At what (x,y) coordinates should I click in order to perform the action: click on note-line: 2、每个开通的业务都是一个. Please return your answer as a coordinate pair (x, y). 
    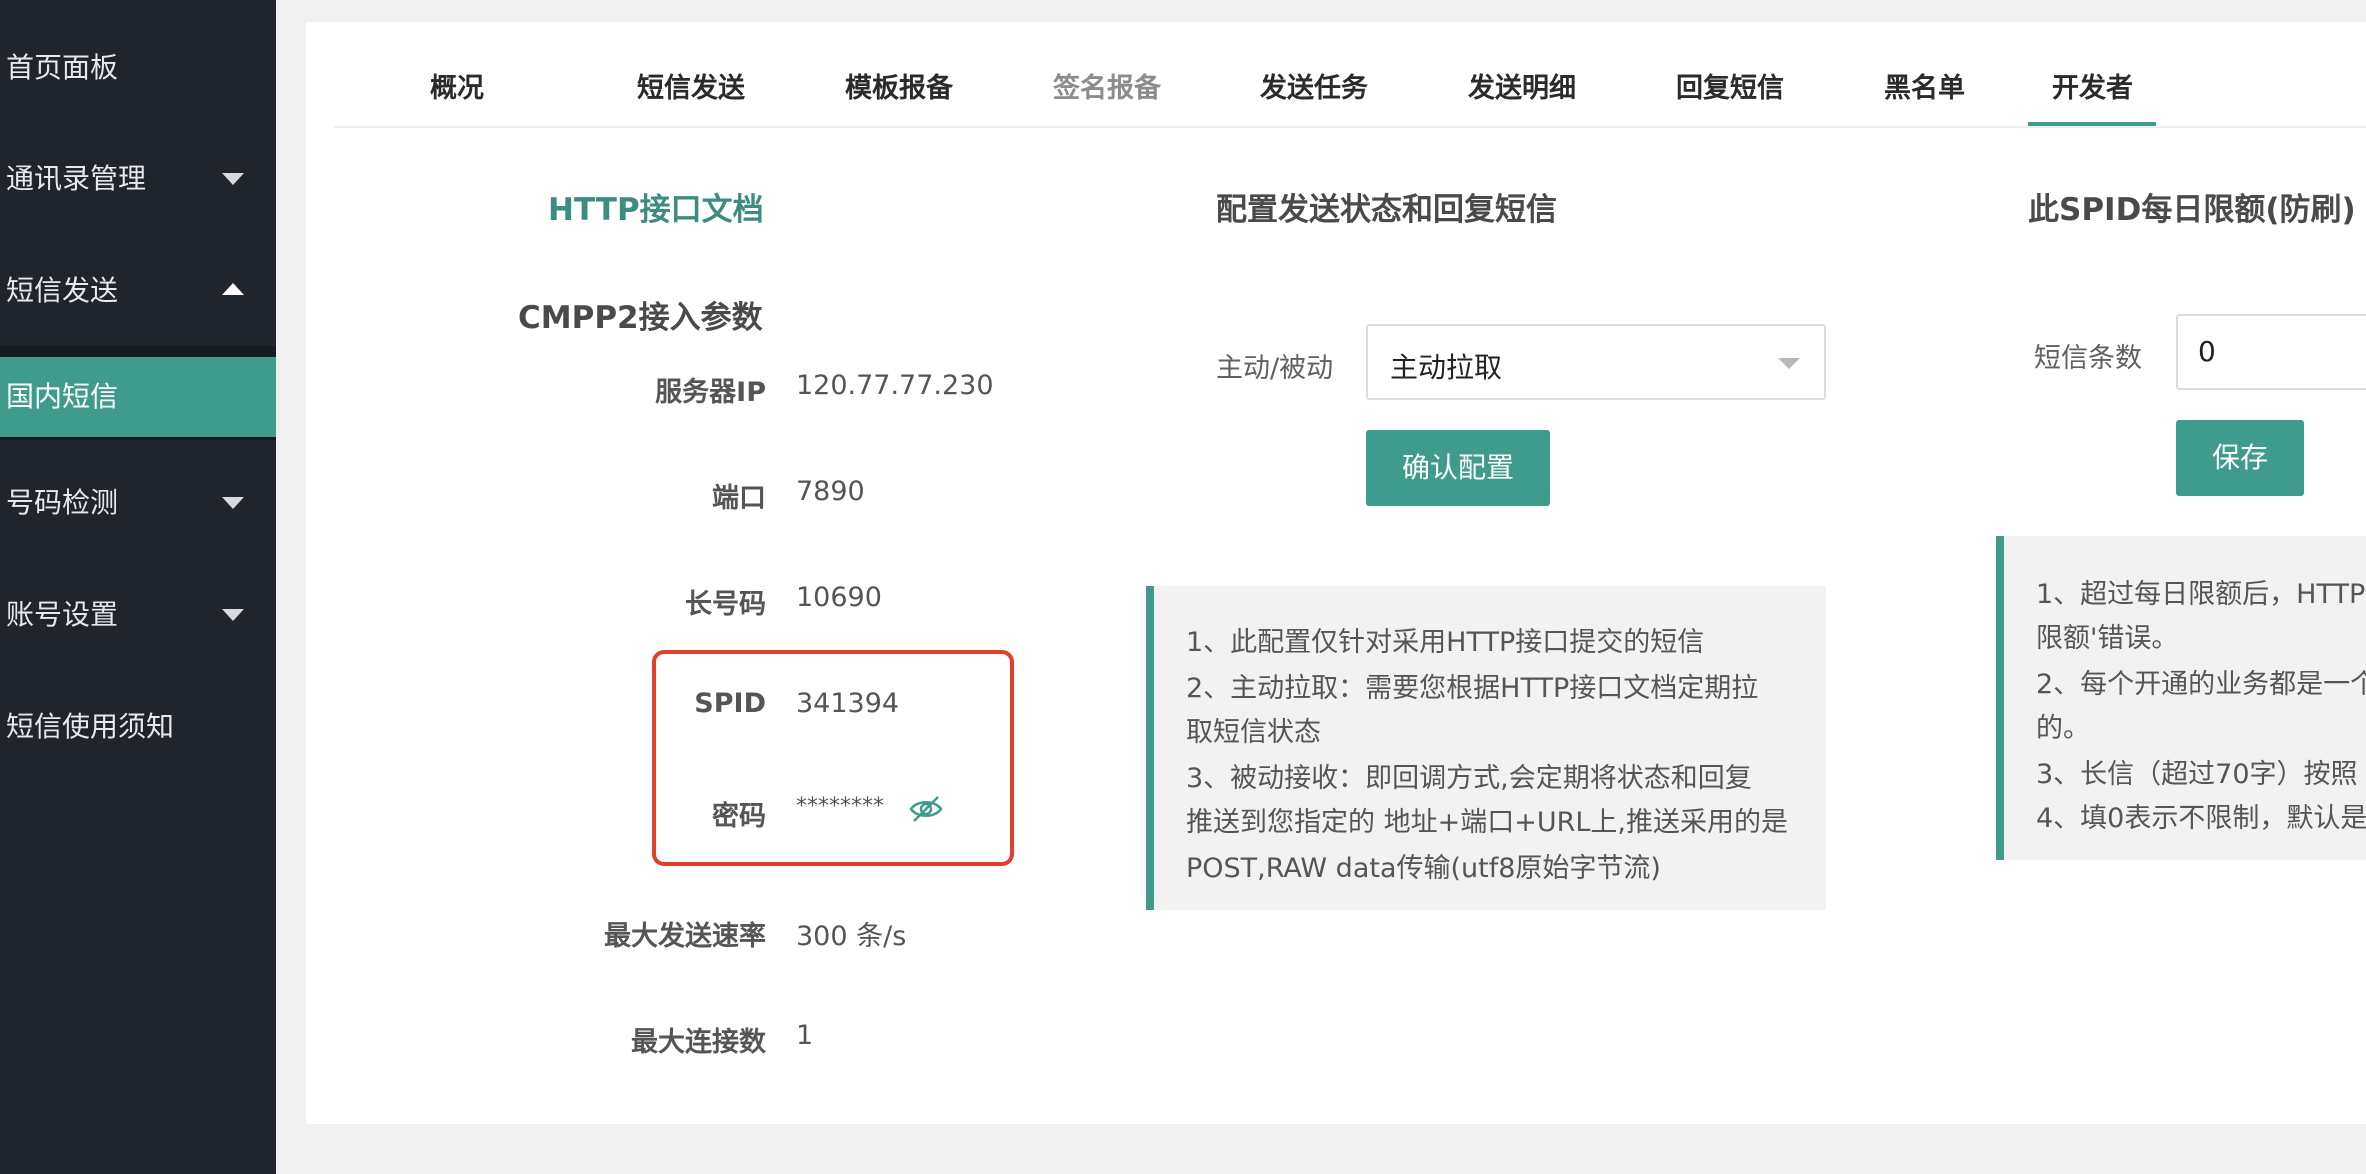
    Looking at the image, I should click on (2201, 684).